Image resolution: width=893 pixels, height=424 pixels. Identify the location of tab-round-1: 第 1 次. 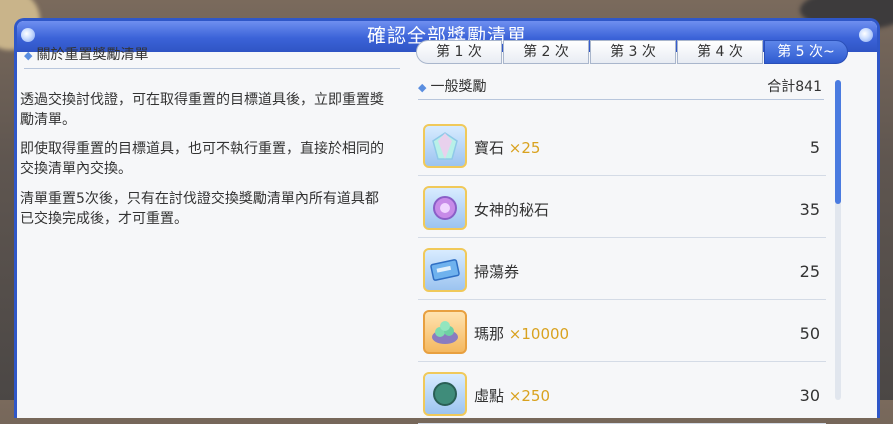
(459, 52).